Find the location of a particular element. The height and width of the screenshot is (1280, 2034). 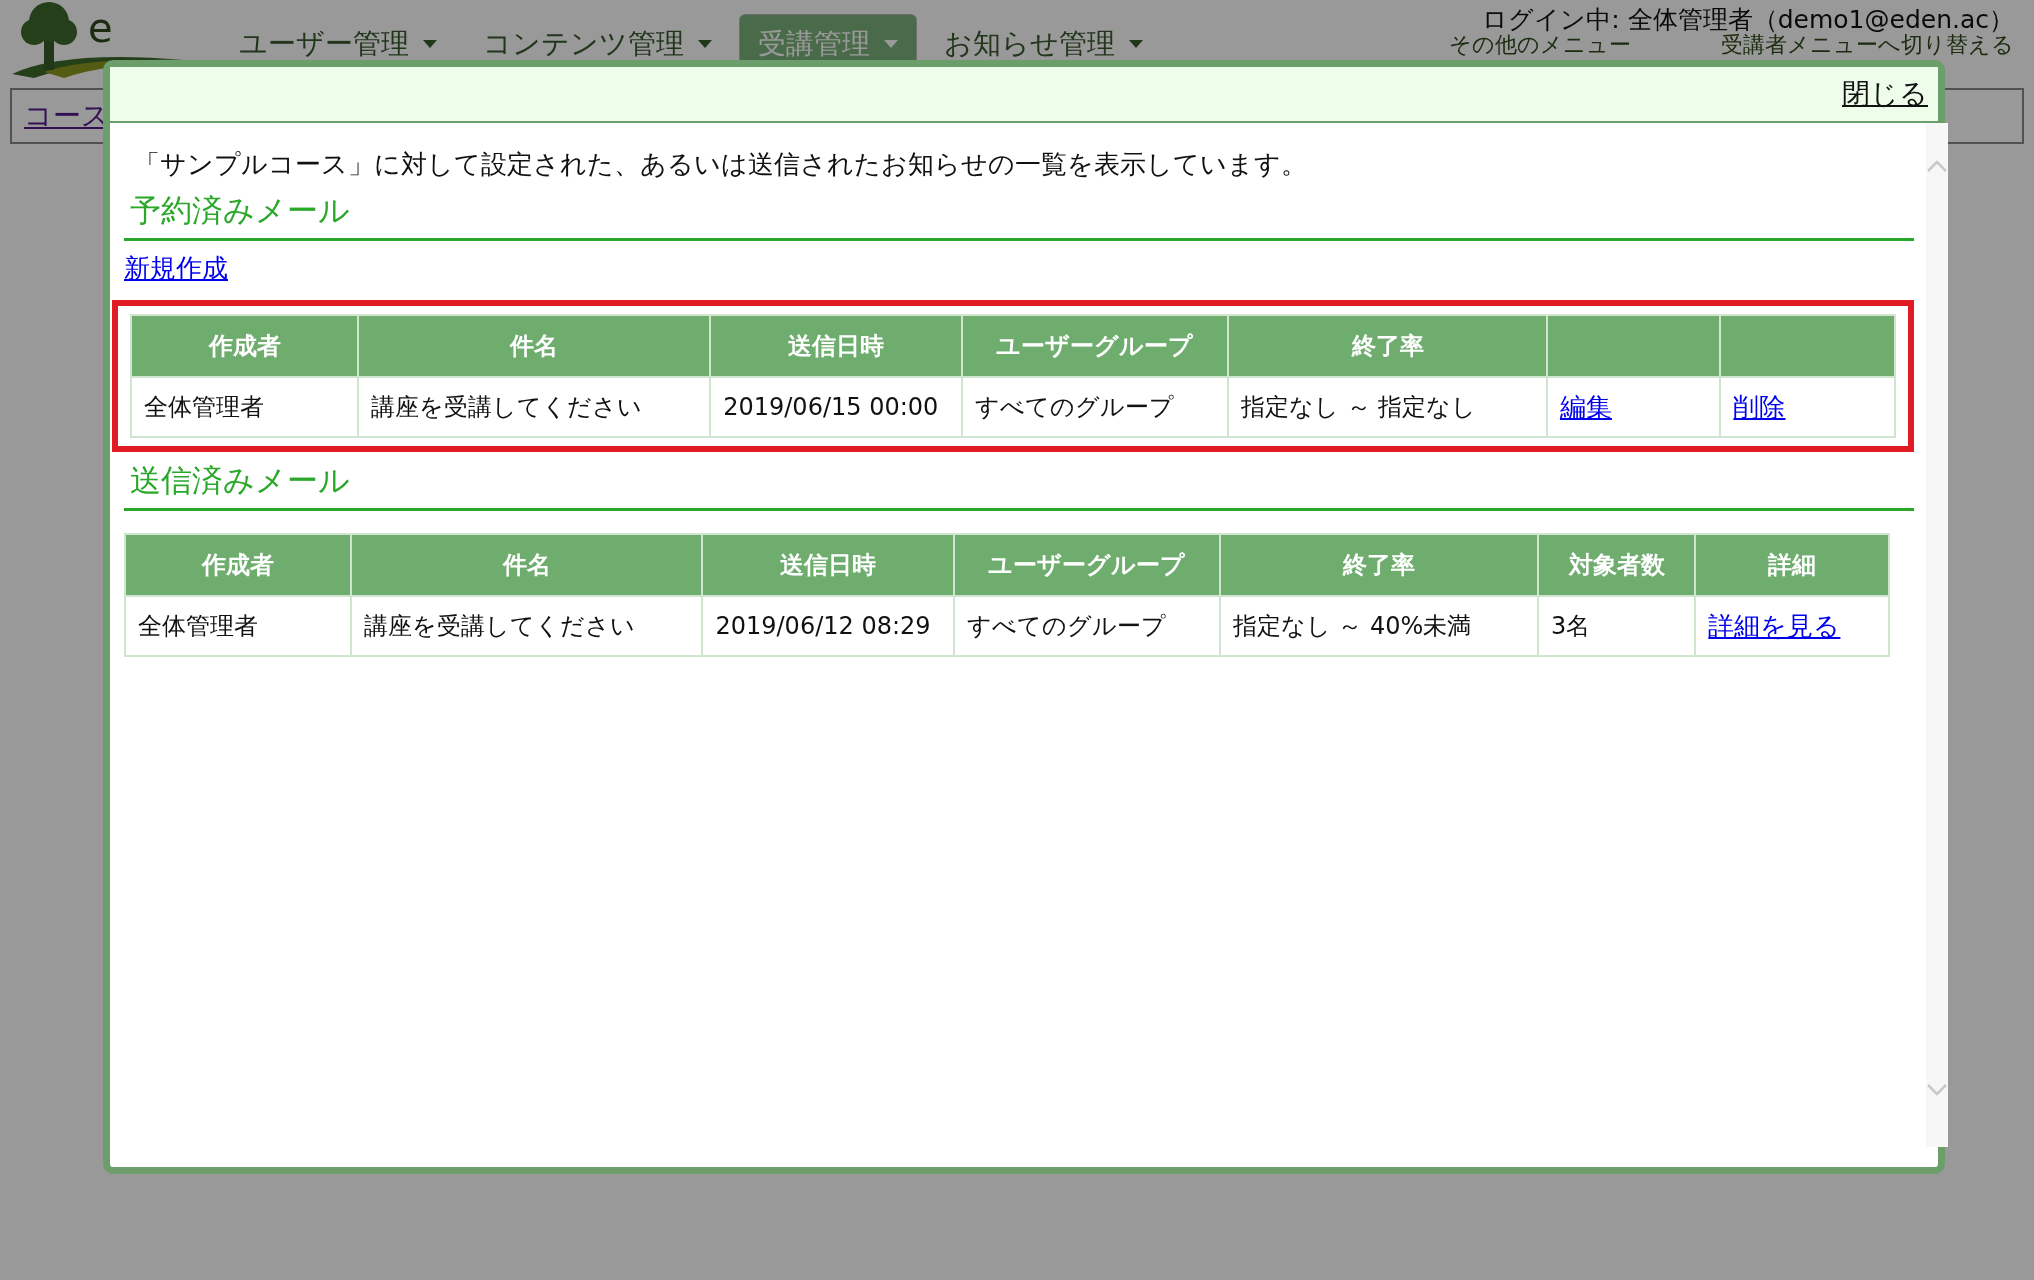

intro-text: 「サンプルコース」に対して設定された、あるいは送信されたお知らせの一覧を表示しています。 is located at coordinates (721, 164).